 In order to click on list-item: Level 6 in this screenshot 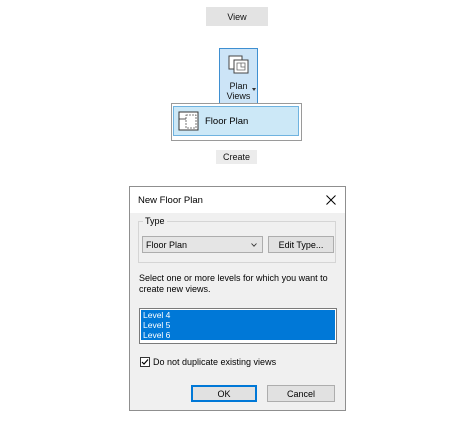, I will do `click(238, 335)`.